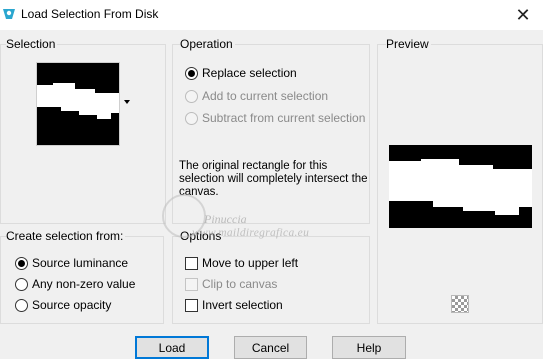 The height and width of the screenshot is (359, 543). I want to click on clip-to-canvas-checkbox: Clip to canvas, so click(231, 284).